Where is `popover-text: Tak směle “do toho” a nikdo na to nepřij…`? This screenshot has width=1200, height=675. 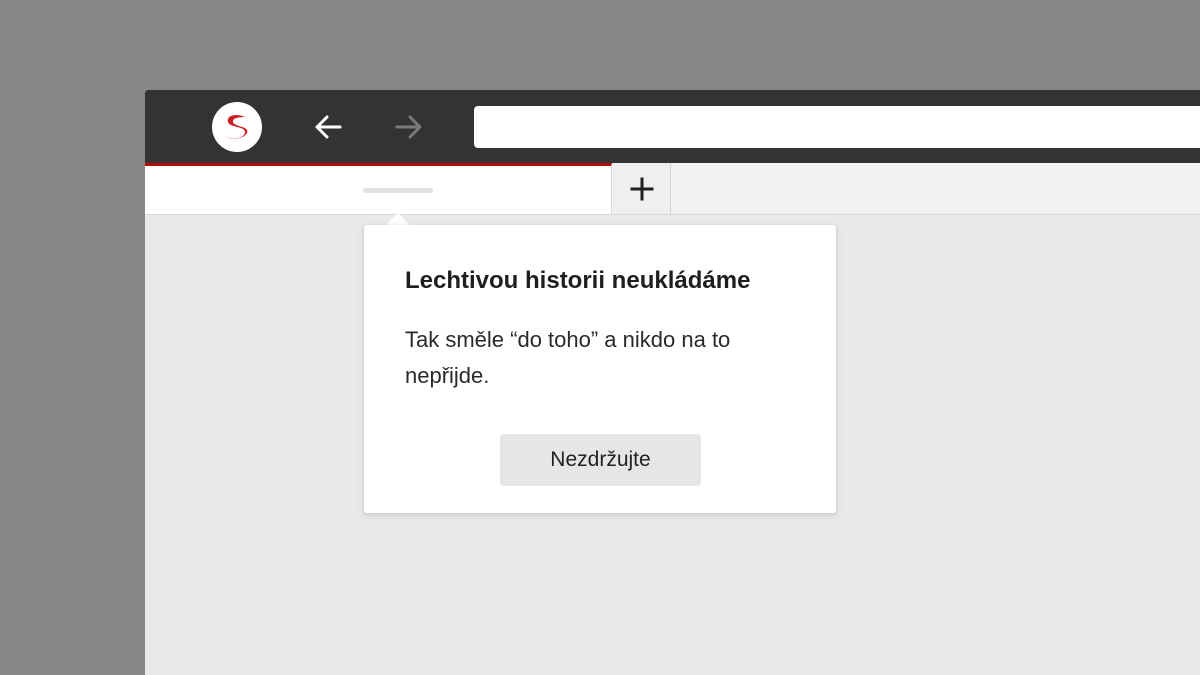
popover-text: Tak směle “do toho” a nikdo na to nepřij… is located at coordinates (568, 357).